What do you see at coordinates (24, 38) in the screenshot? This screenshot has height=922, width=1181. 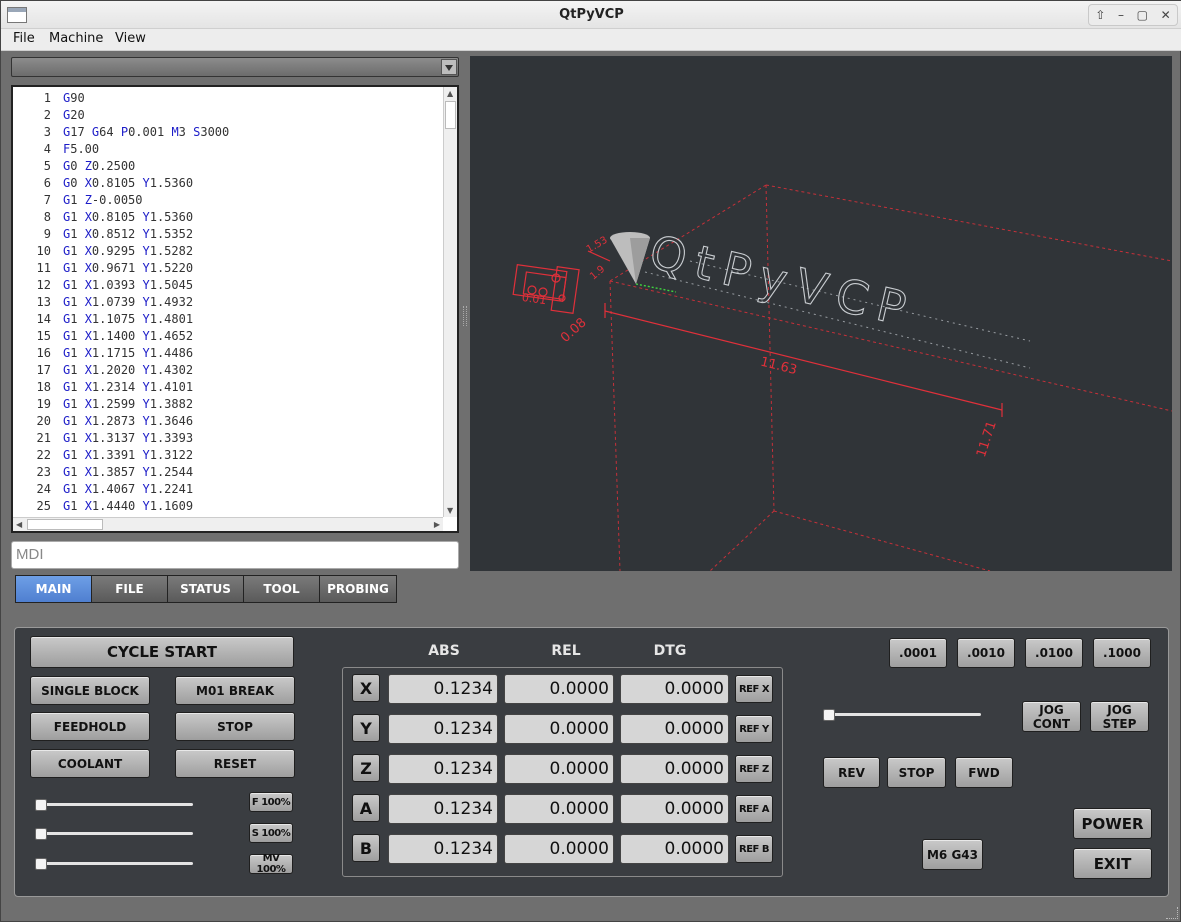 I see `menu-file: File` at bounding box center [24, 38].